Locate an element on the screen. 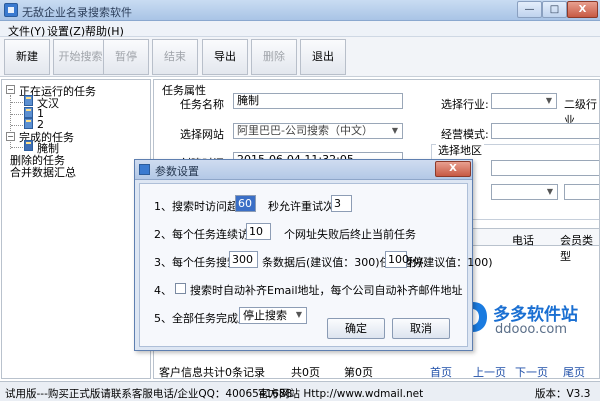 The image size is (600, 401). cancel-button: 取消 is located at coordinates (421, 328).